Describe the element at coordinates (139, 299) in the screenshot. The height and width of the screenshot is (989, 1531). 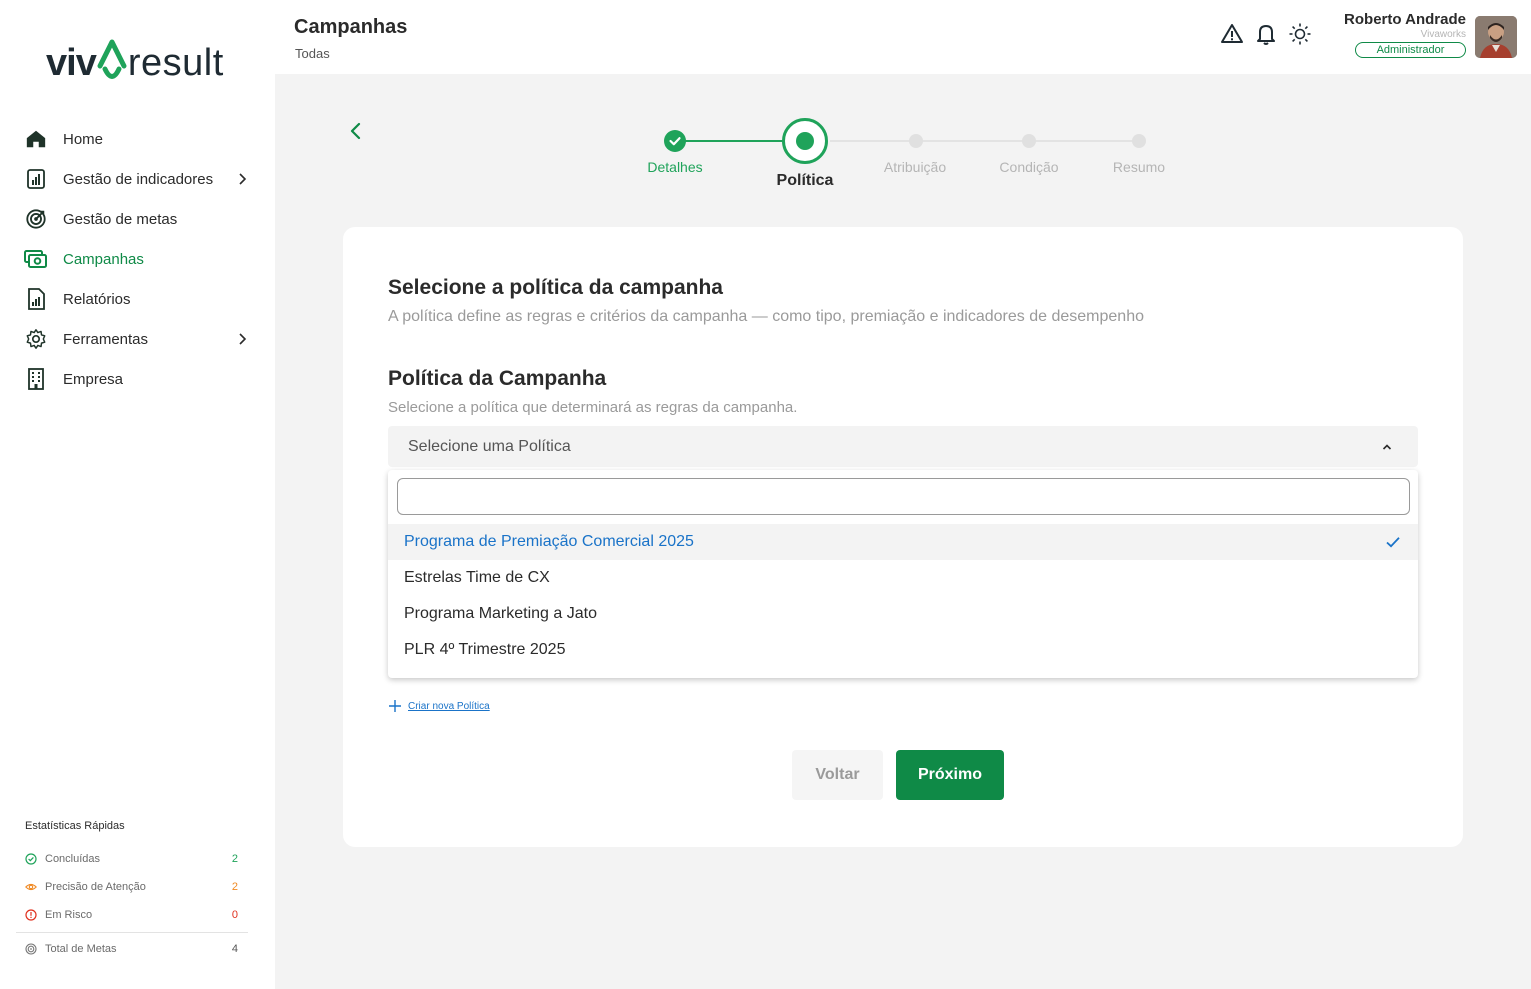
I see `sidebar-item-relatorios: Relatórios` at that location.